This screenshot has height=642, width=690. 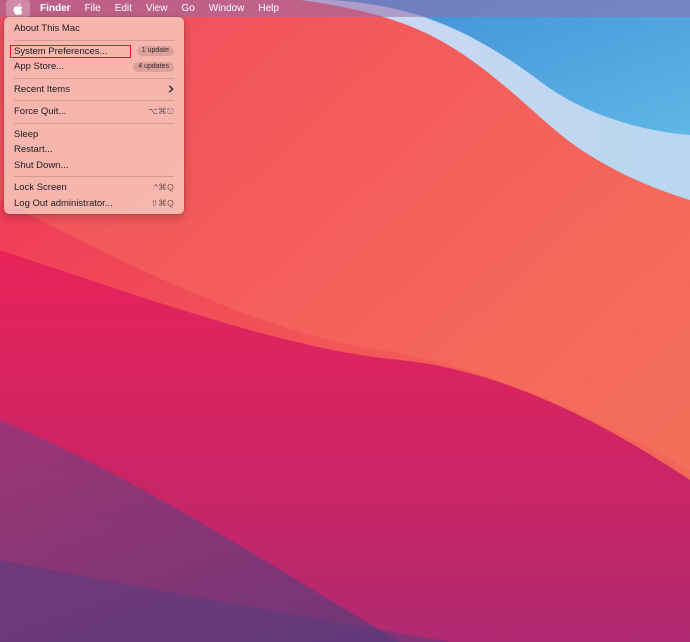 What do you see at coordinates (162, 202) in the screenshot?
I see `keyboard-shortcut: ⇧⌘Q` at bounding box center [162, 202].